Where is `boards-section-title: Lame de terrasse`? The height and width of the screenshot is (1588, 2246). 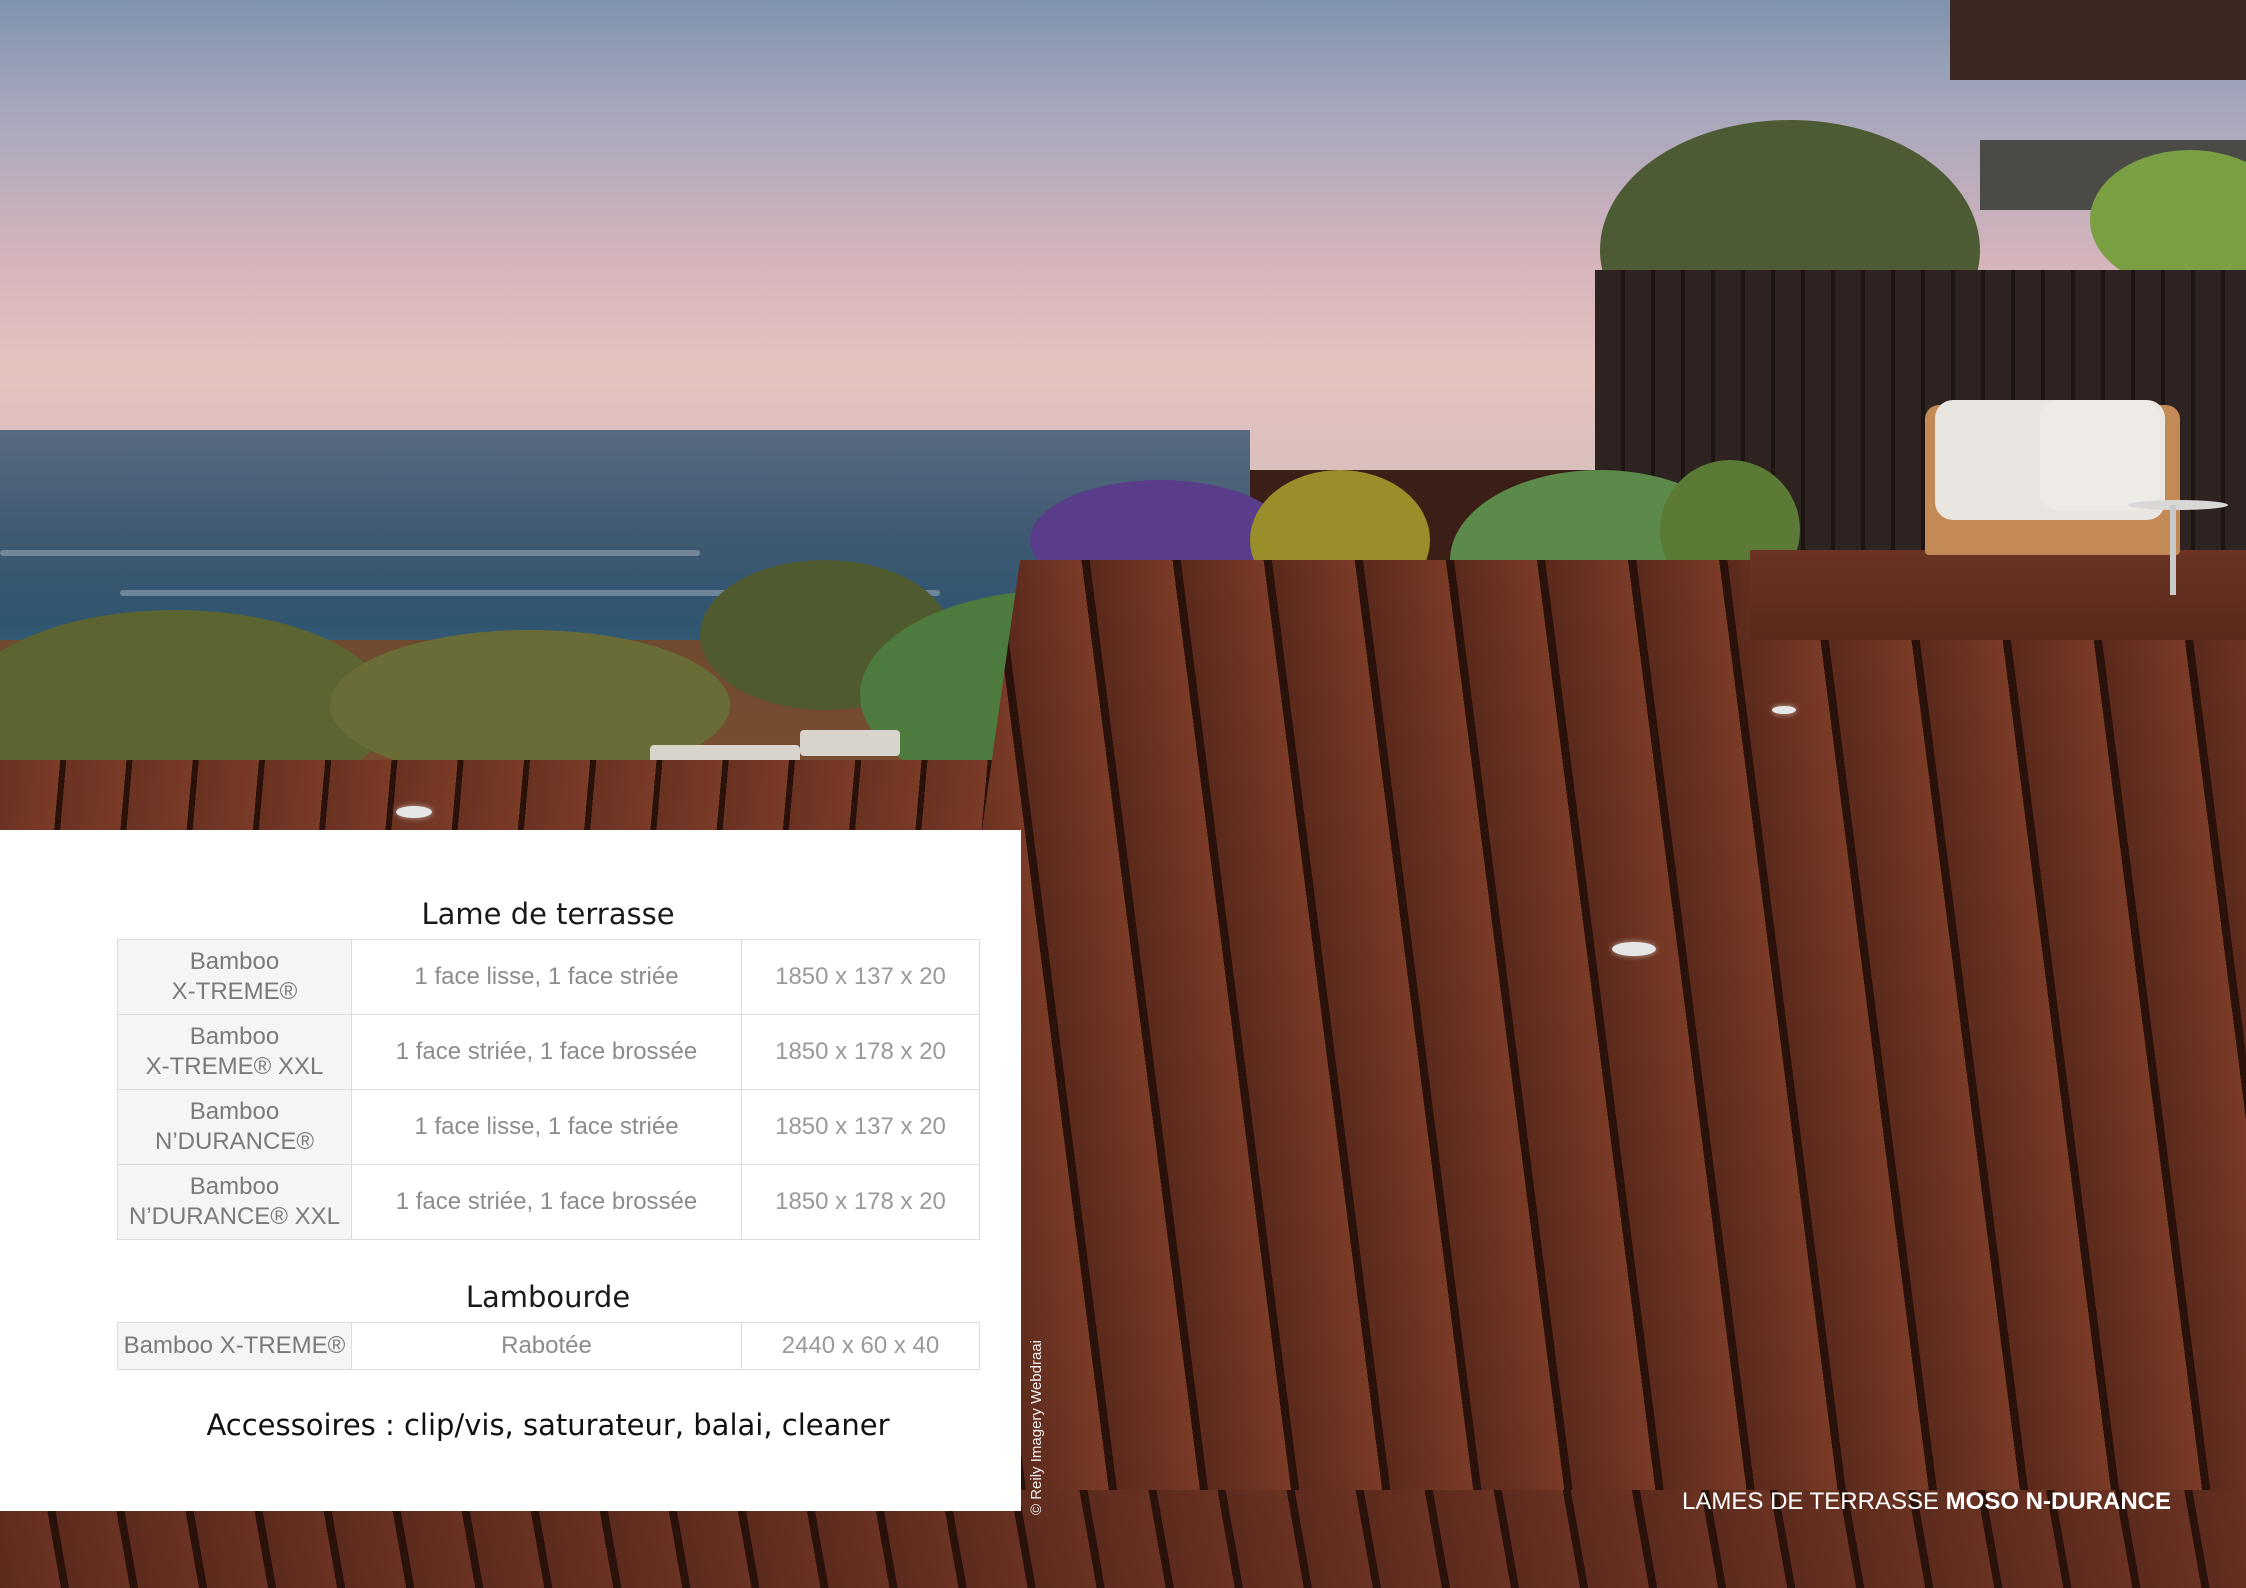 boards-section-title: Lame de terrasse is located at coordinates (548, 914).